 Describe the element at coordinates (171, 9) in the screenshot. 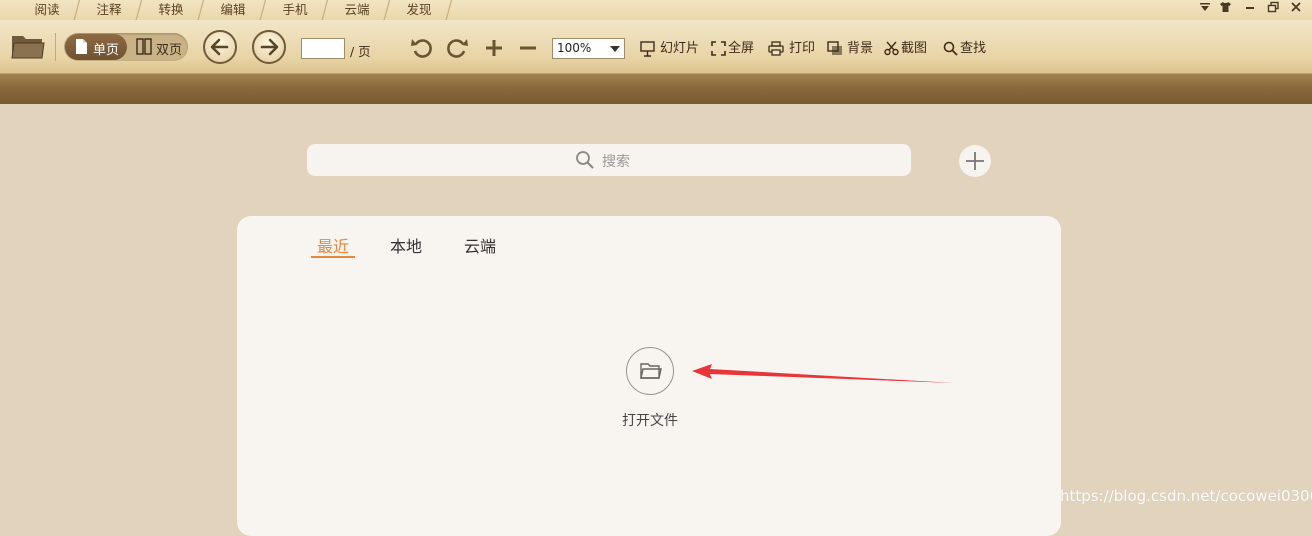

I see `menu-tab-label: 转换` at that location.